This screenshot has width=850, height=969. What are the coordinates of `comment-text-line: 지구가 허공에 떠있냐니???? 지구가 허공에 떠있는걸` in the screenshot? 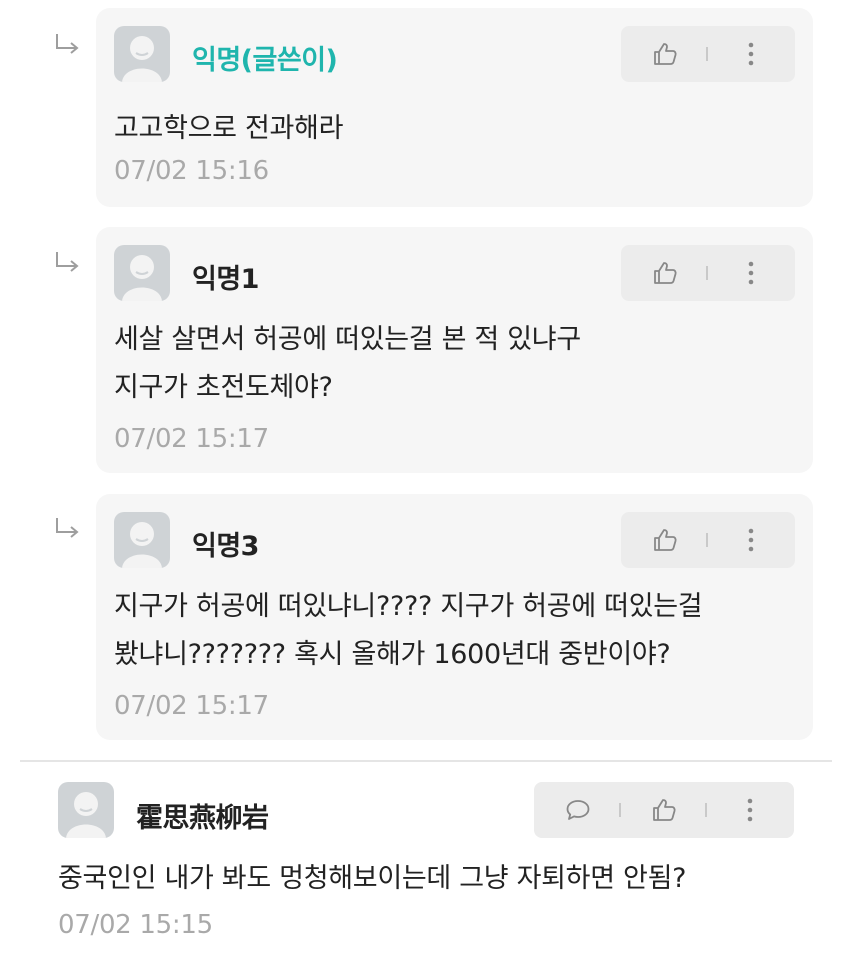 It's located at (408, 606).